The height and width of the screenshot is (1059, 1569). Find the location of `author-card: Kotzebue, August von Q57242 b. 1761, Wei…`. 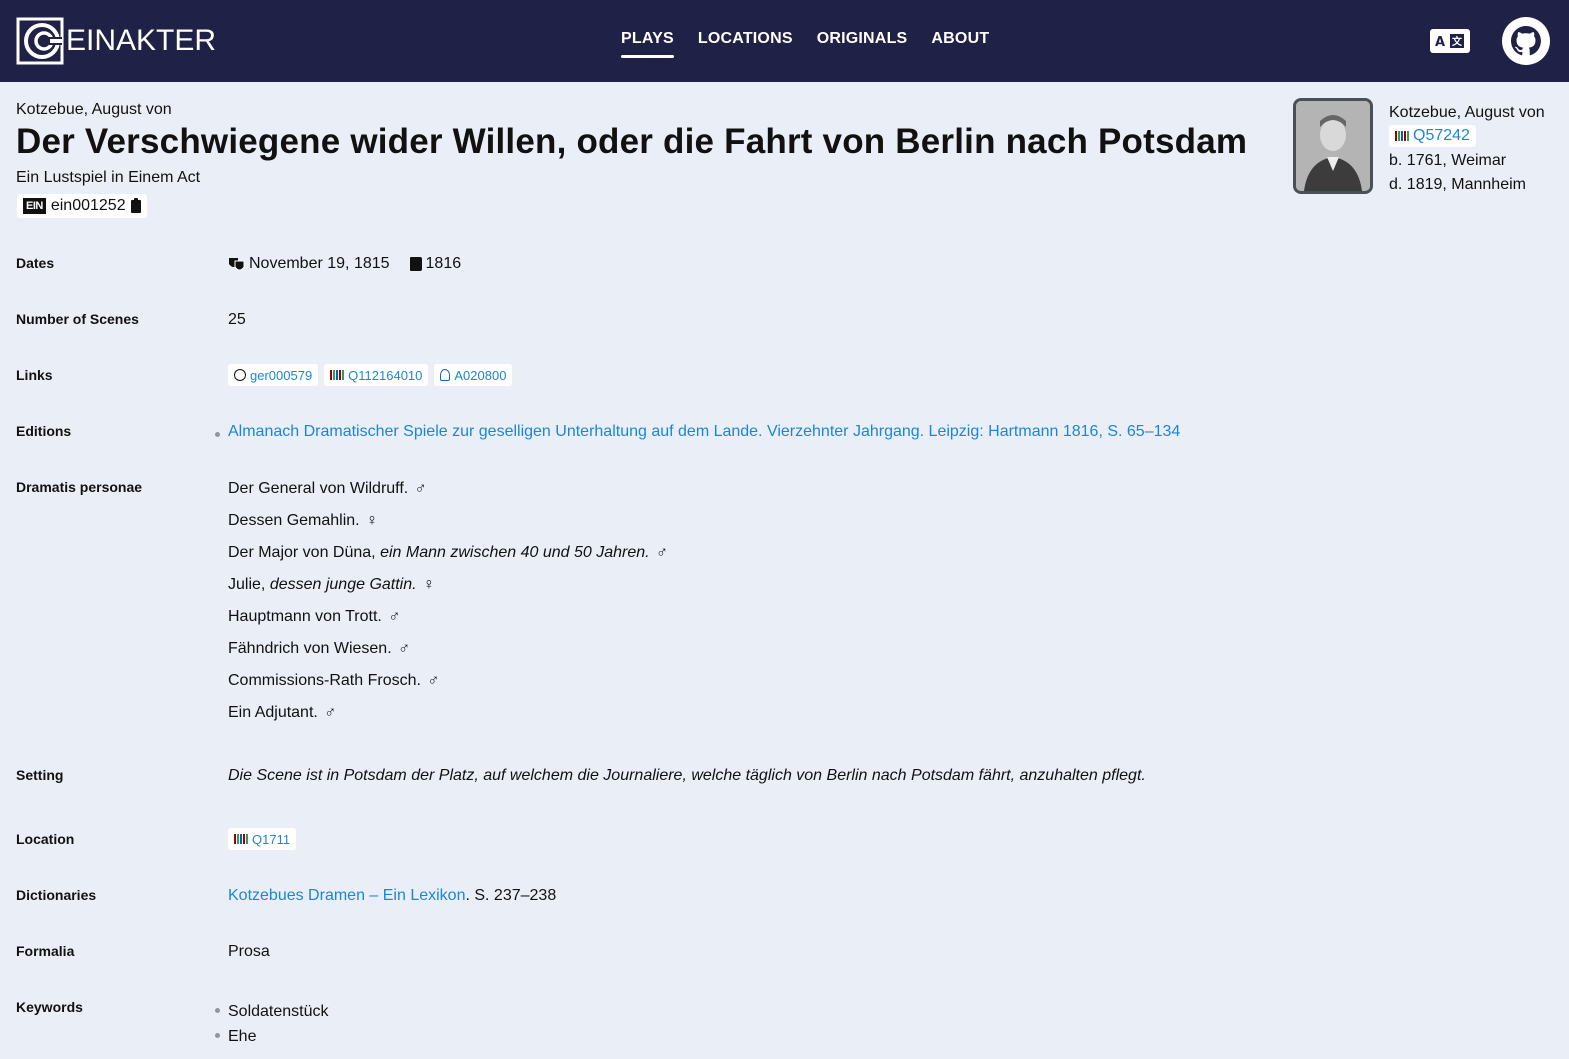

author-card: Kotzebue, August von Q57242 b. 1761, Wei… is located at coordinates (1467, 149).